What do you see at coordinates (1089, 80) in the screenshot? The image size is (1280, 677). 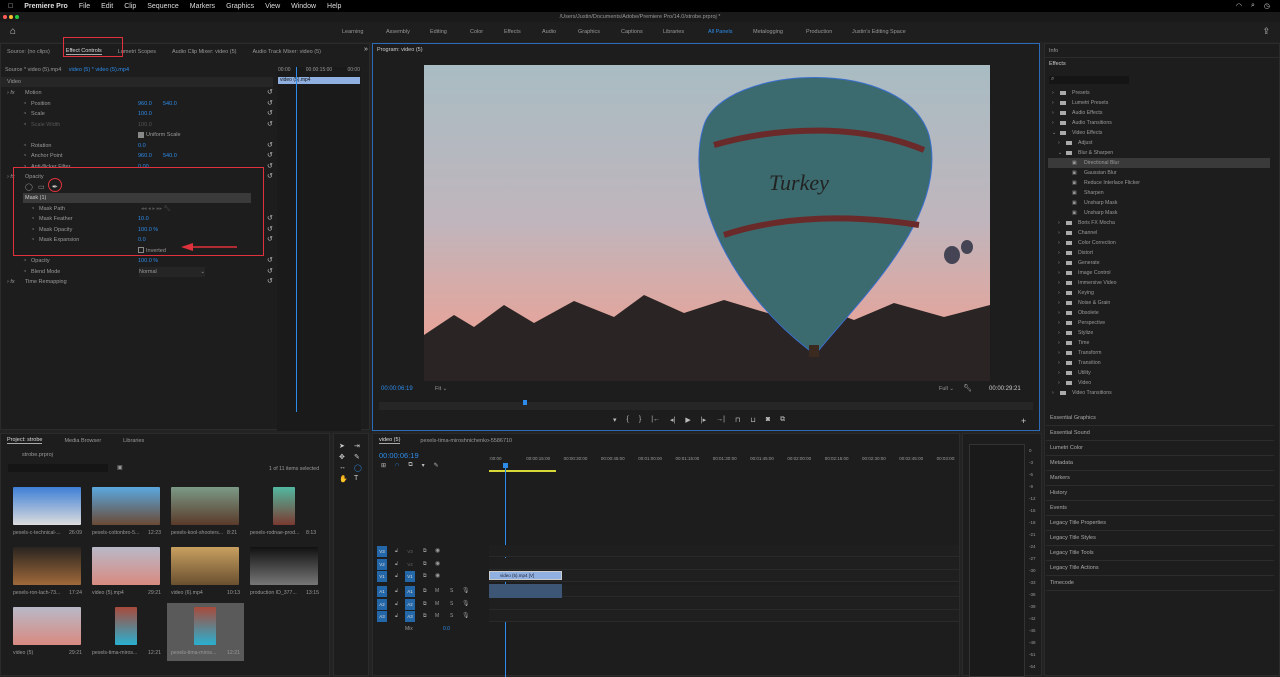 I see `effects-search-input: ⌕` at bounding box center [1089, 80].